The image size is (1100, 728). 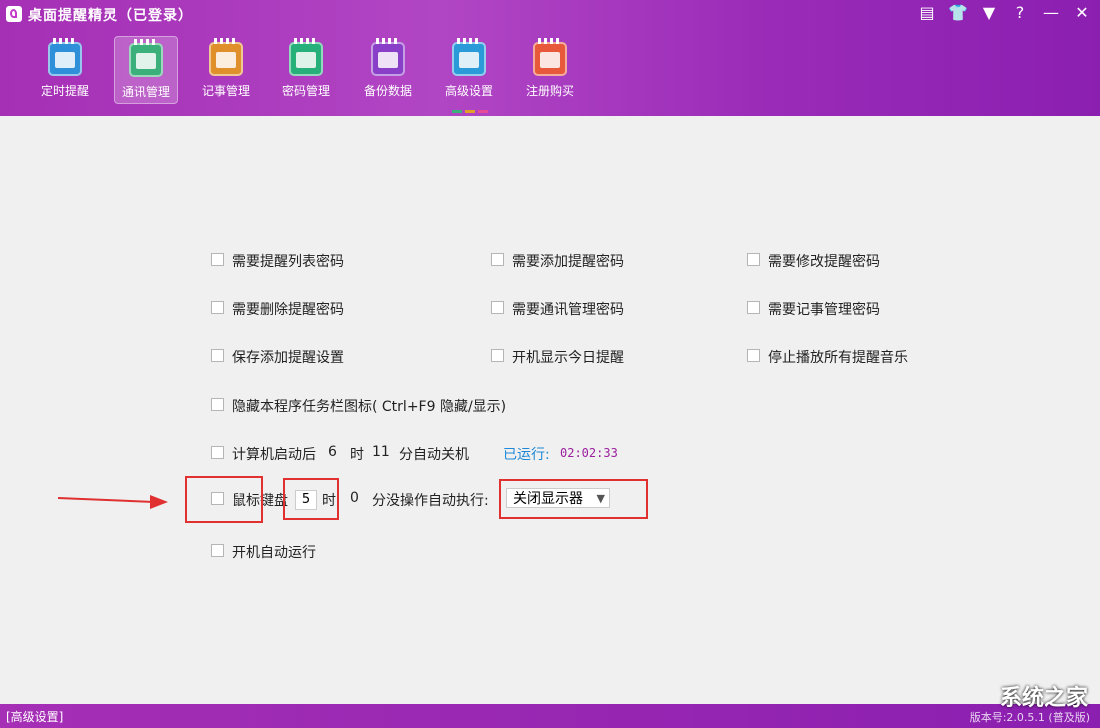 I want to click on clock-calendar-icon, so click(x=65, y=57).